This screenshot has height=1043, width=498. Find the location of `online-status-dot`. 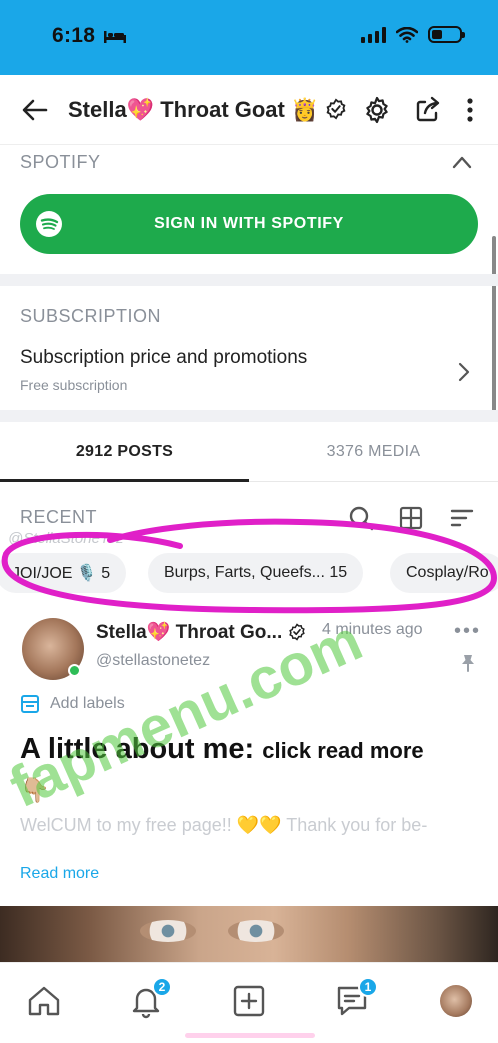

online-status-dot is located at coordinates (74, 670).